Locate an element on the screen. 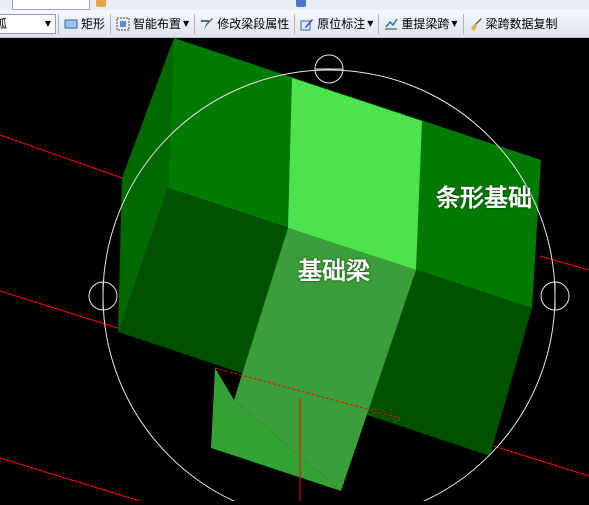  copy-brush-icon is located at coordinates (476, 24).